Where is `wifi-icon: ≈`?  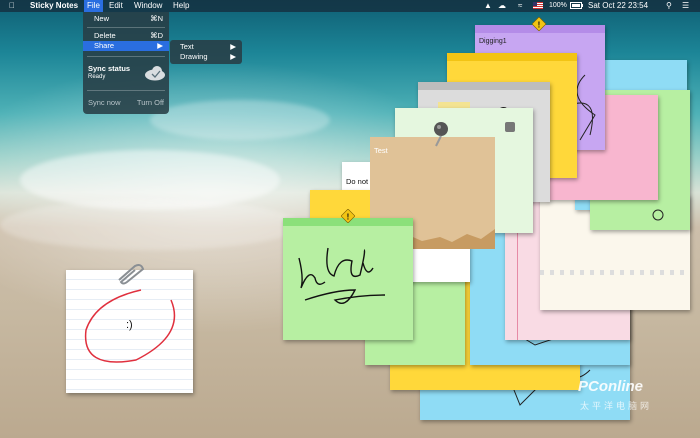 wifi-icon: ≈ is located at coordinates (520, 6).